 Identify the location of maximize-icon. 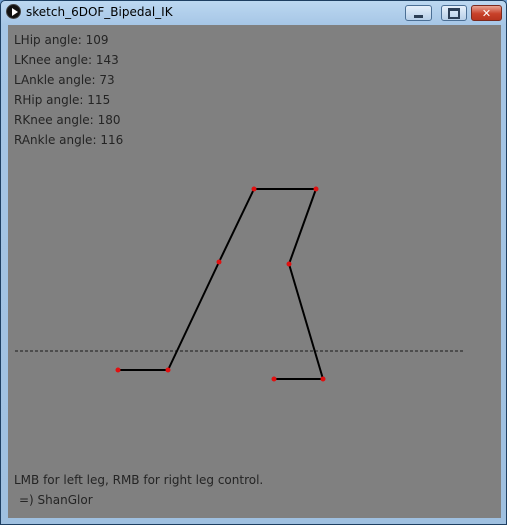
(454, 13).